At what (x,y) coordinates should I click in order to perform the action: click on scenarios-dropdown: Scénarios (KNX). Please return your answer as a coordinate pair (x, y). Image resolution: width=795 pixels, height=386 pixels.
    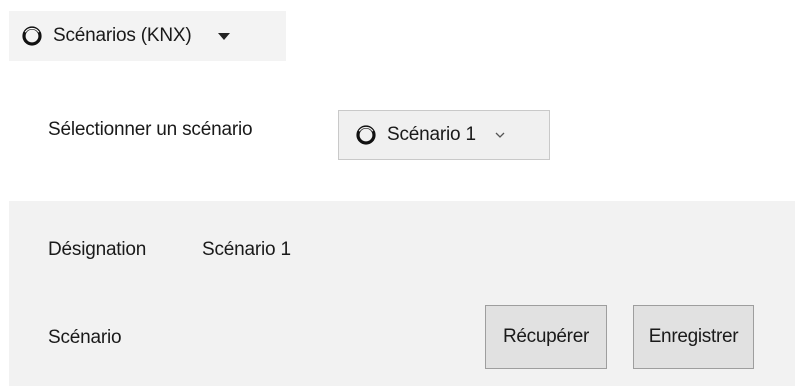
    Looking at the image, I should click on (147, 36).